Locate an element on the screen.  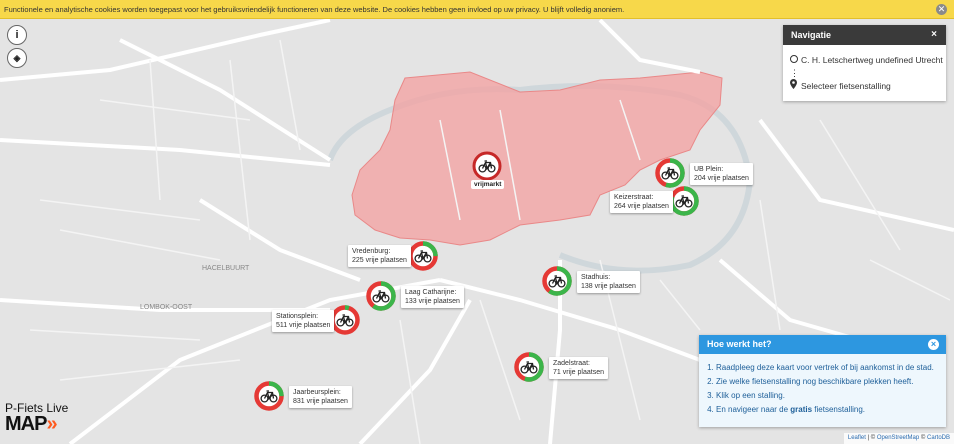
district-label: LOMBOK-OOST is located at coordinates (166, 307).